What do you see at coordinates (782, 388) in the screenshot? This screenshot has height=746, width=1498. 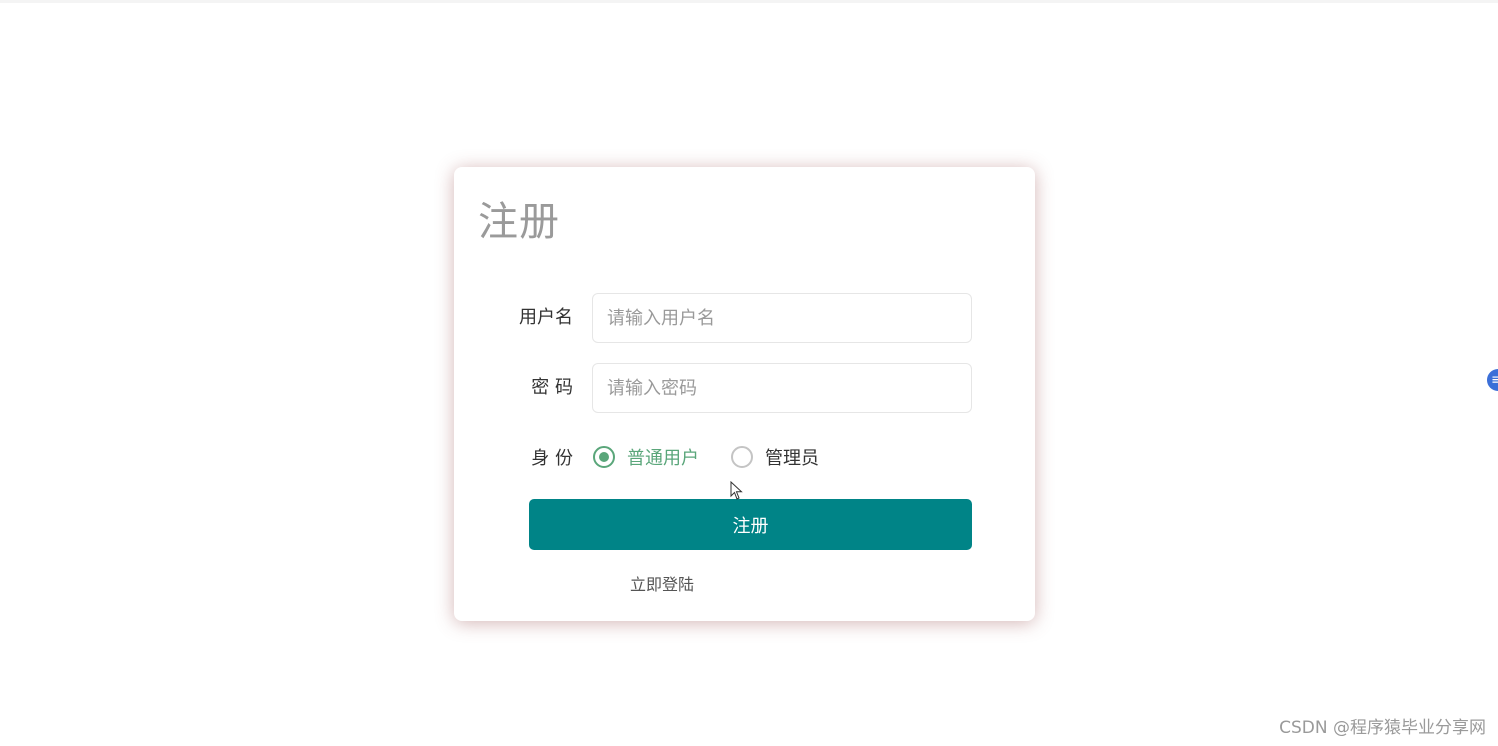 I see `password-input` at bounding box center [782, 388].